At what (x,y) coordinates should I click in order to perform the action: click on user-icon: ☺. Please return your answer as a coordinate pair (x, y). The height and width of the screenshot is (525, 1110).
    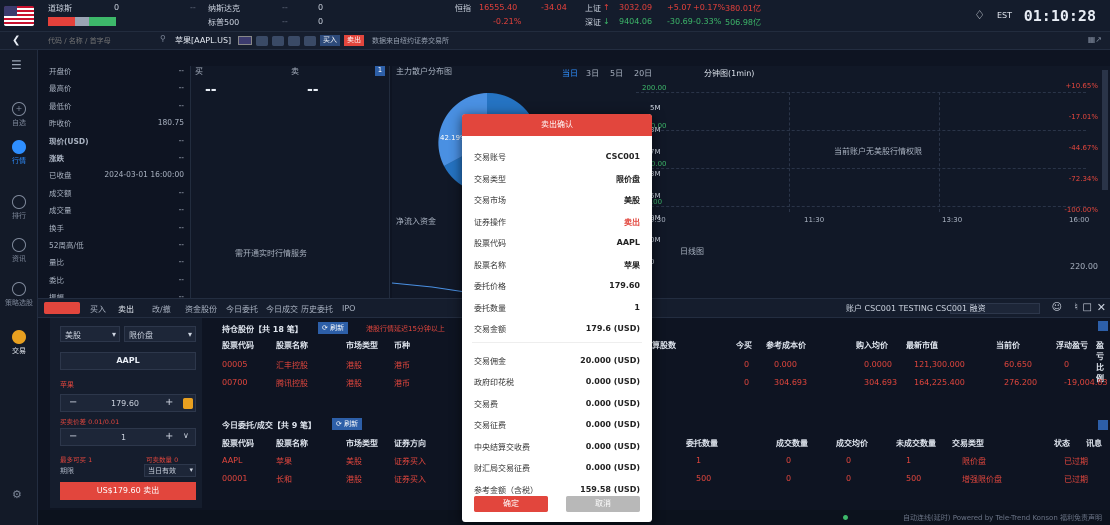
    Looking at the image, I should click on (1057, 307).